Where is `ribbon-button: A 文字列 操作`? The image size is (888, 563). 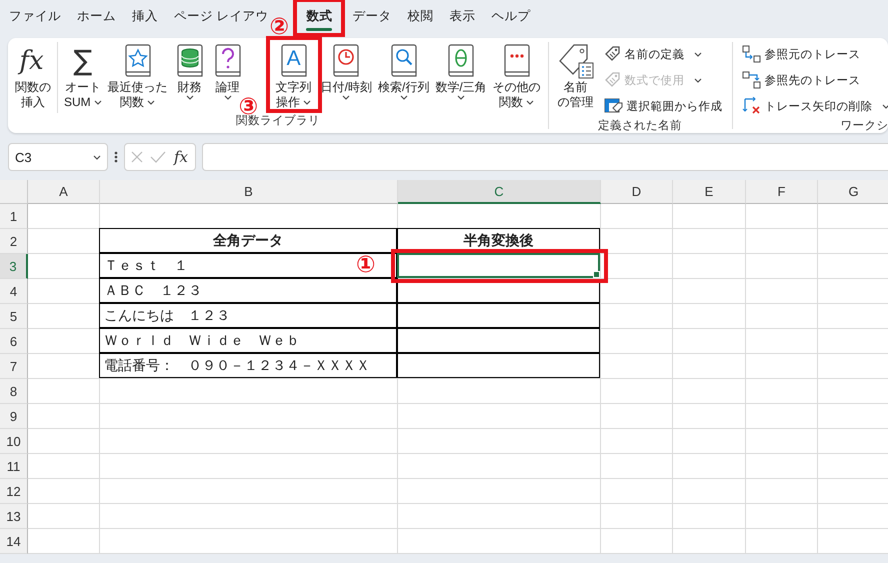 ribbon-button: A 文字列 操作 is located at coordinates (293, 76).